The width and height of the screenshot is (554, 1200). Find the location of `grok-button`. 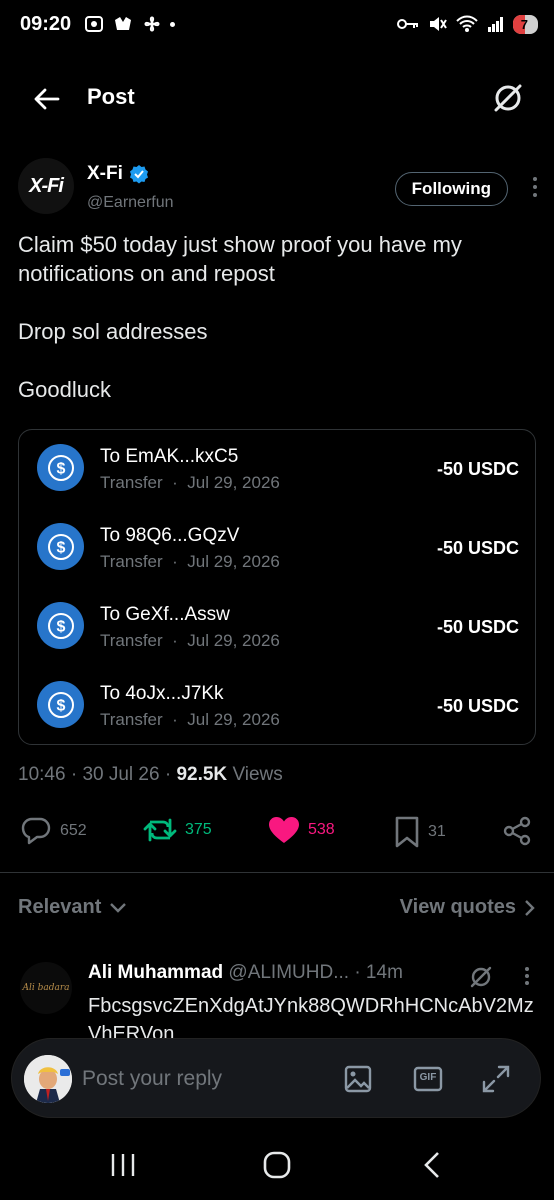

grok-button is located at coordinates (508, 98).